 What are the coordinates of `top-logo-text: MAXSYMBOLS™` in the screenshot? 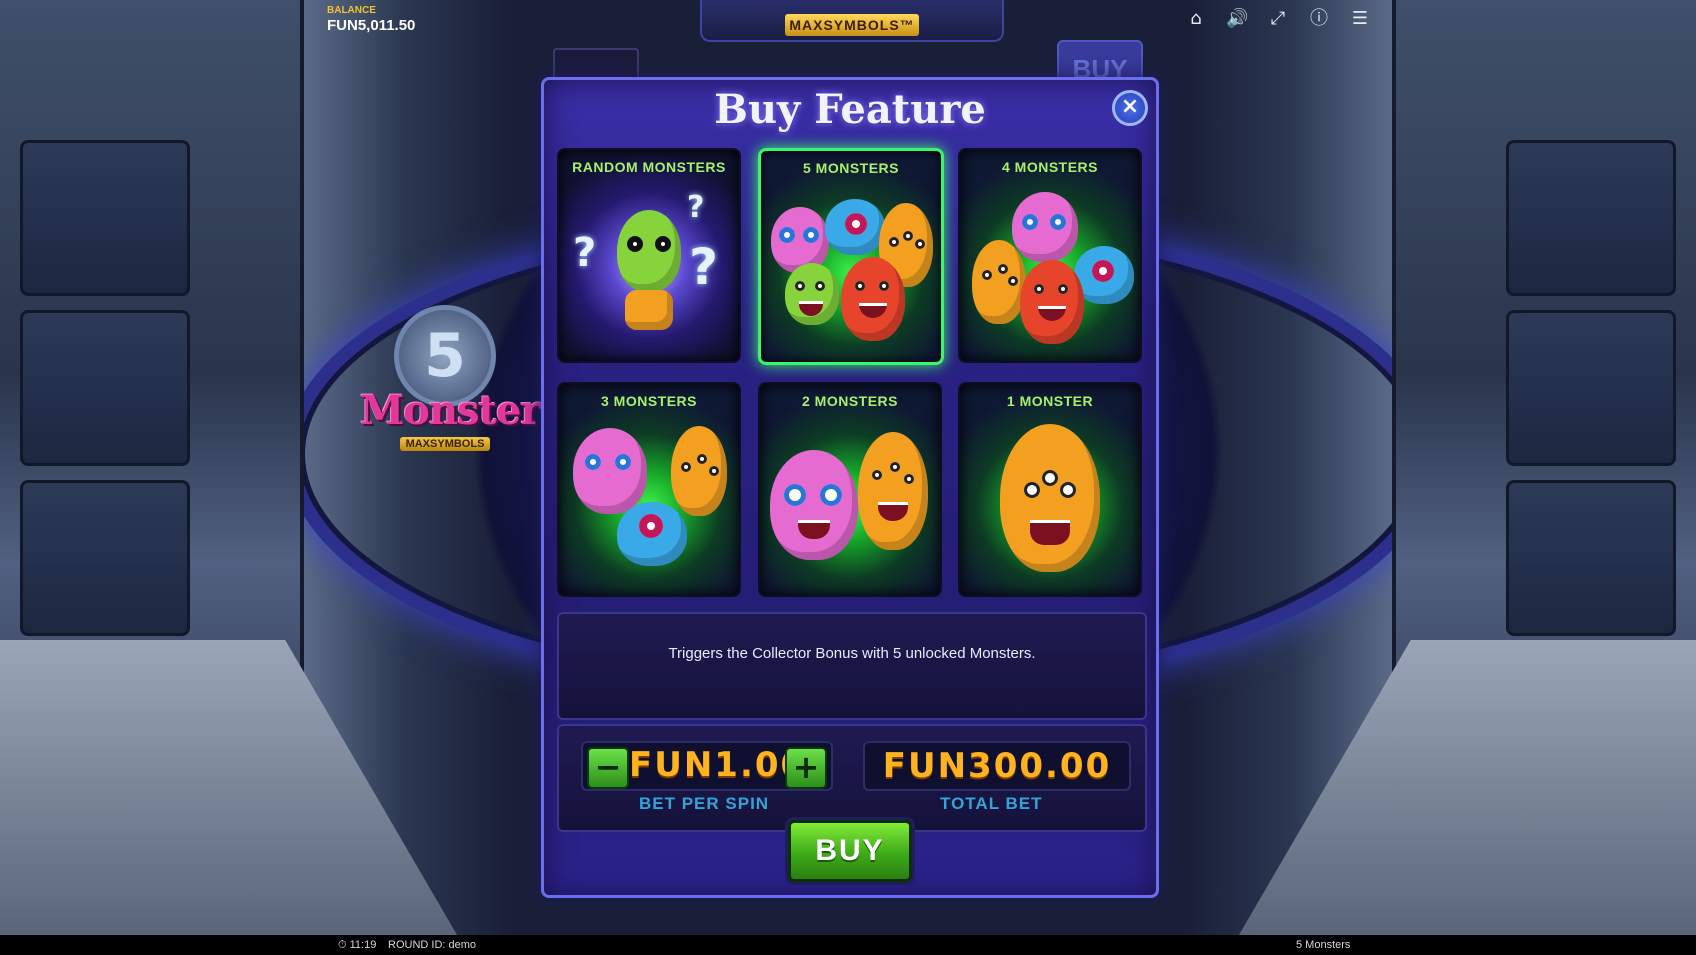 It's located at (852, 25).